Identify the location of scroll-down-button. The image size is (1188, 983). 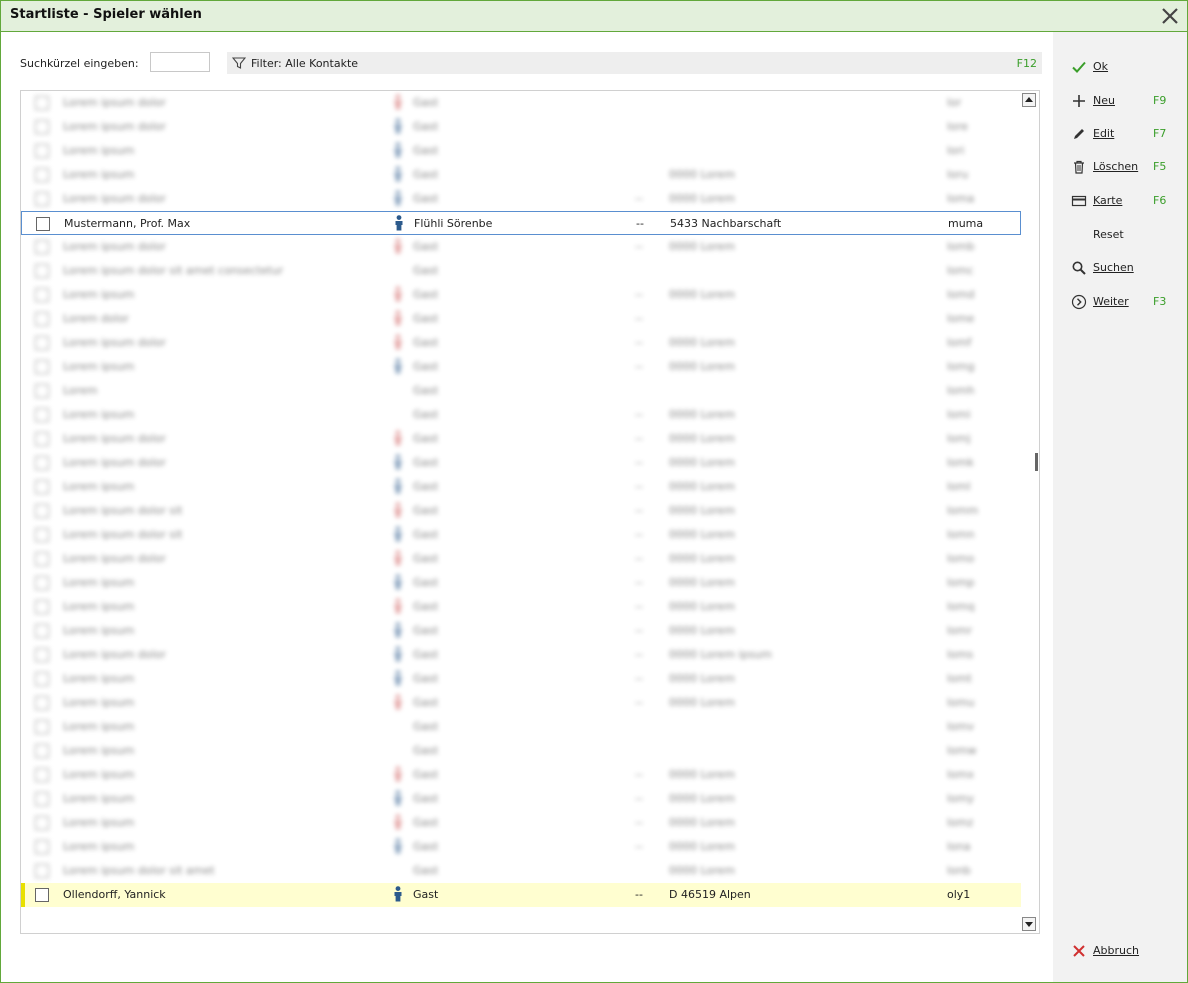
(1029, 924).